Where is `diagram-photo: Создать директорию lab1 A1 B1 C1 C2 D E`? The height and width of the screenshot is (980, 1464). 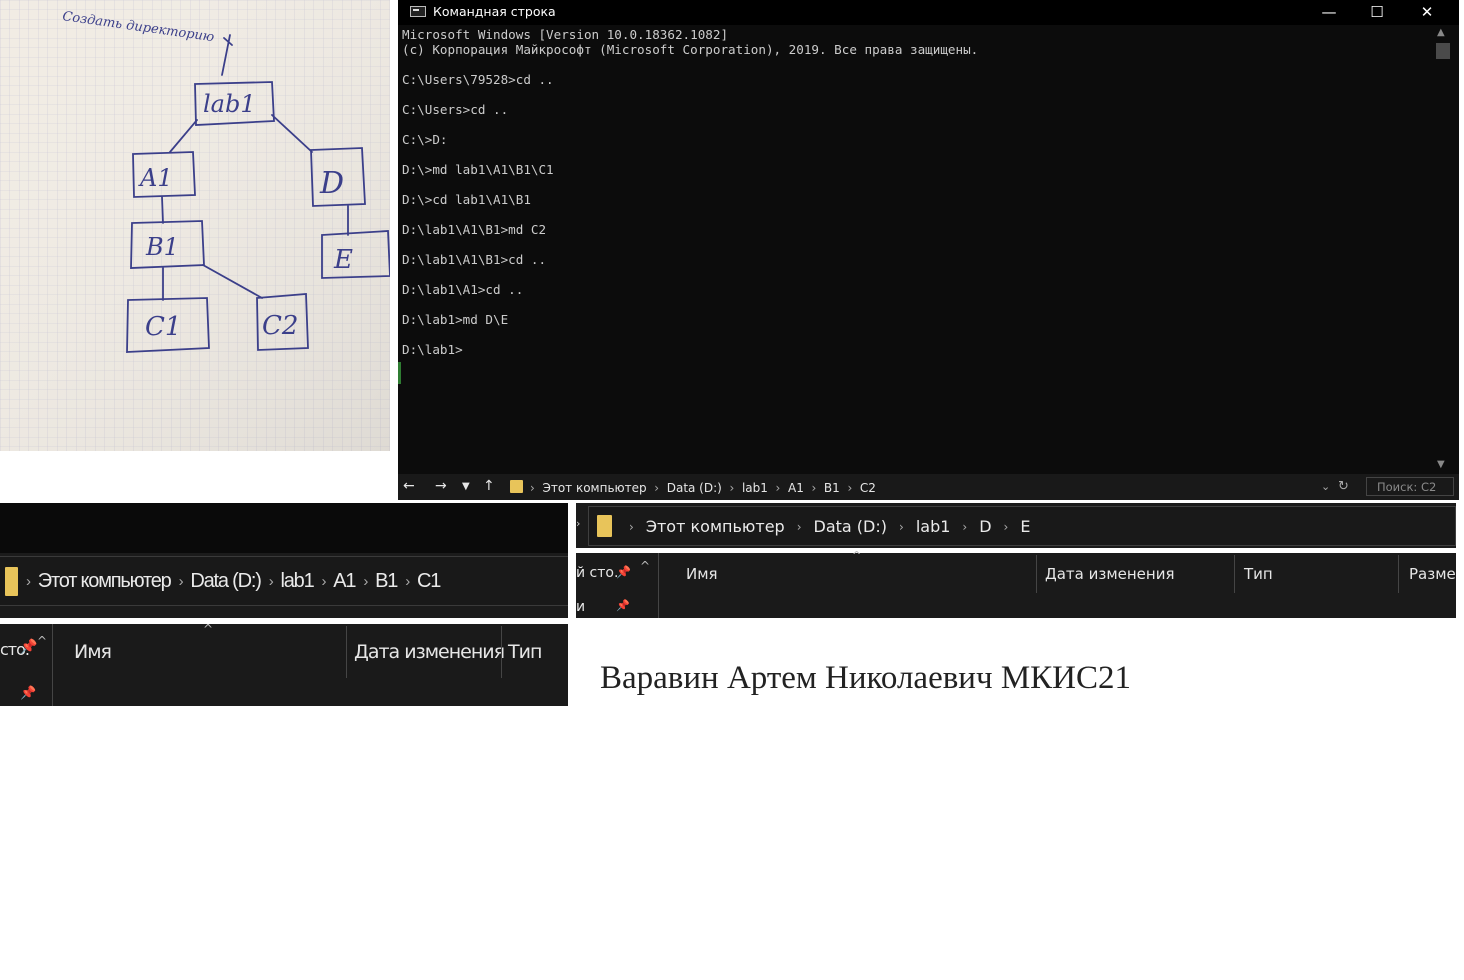
diagram-photo: Создать директорию lab1 A1 B1 C1 C2 D E is located at coordinates (195, 225).